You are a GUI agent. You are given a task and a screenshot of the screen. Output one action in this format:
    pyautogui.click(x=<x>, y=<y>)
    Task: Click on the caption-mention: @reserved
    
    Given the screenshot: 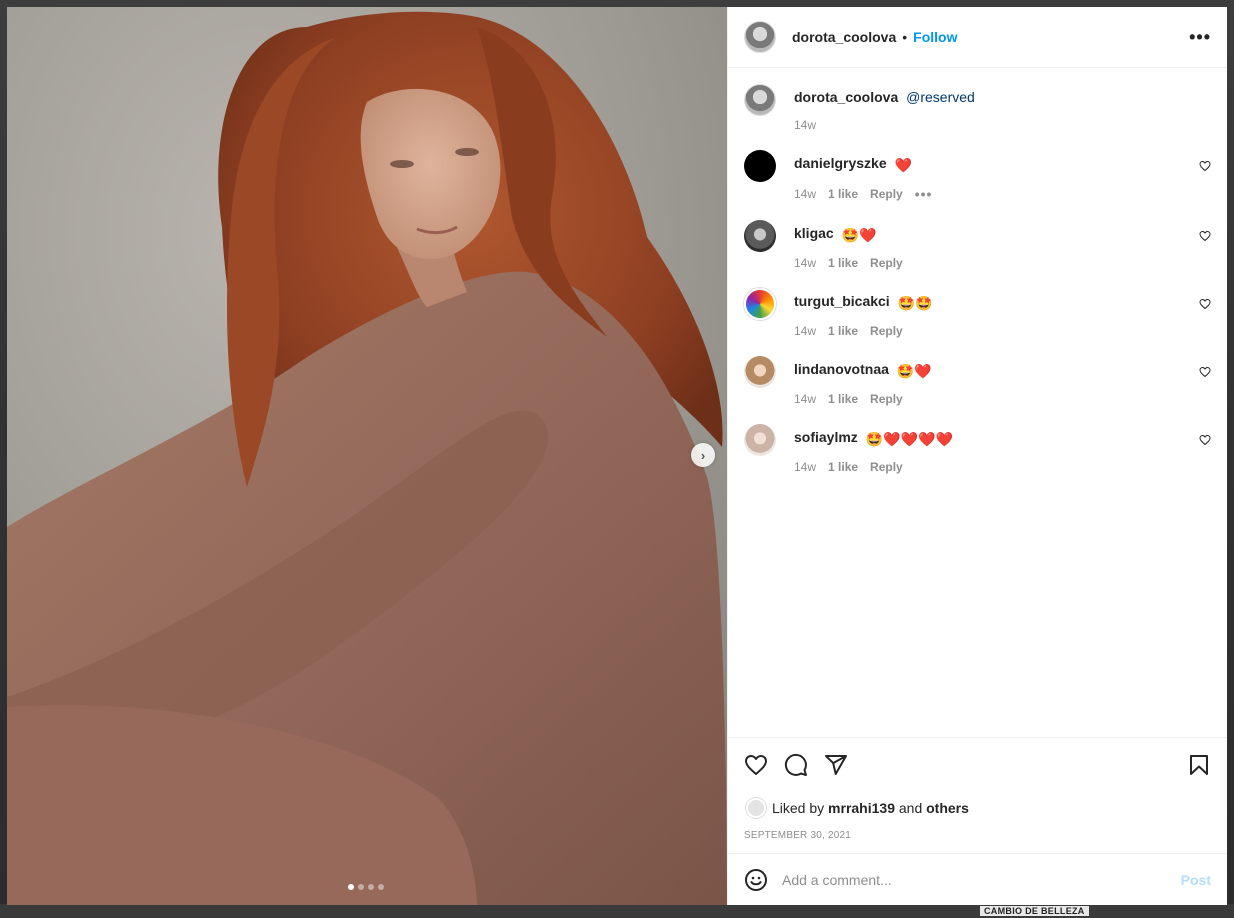 What is the action you would take?
    pyautogui.click(x=940, y=97)
    